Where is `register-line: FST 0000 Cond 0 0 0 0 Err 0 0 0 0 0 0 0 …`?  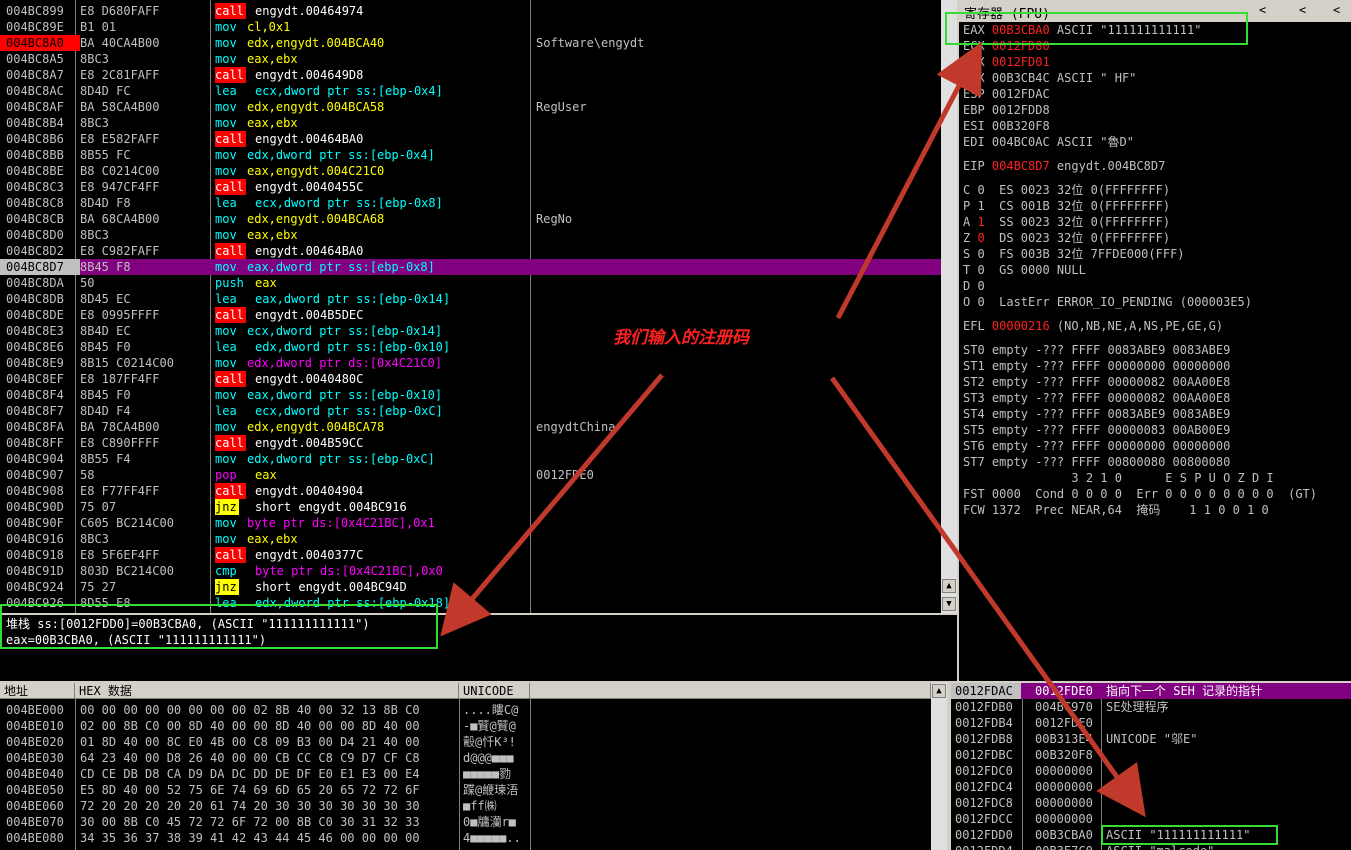 register-line: FST 0000 Cond 0 0 0 0 Err 0 0 0 0 0 0 0 … is located at coordinates (1140, 494).